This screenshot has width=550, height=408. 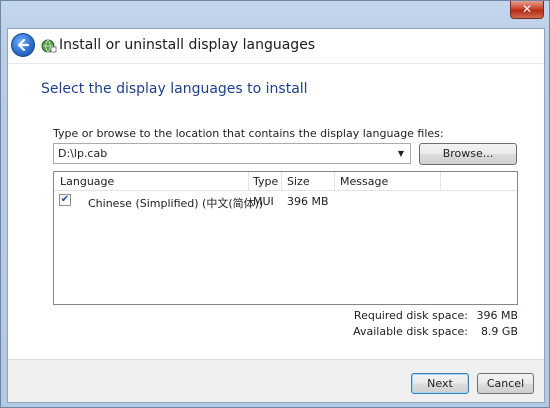 I want to click on column-header-type: Type, so click(x=265, y=181).